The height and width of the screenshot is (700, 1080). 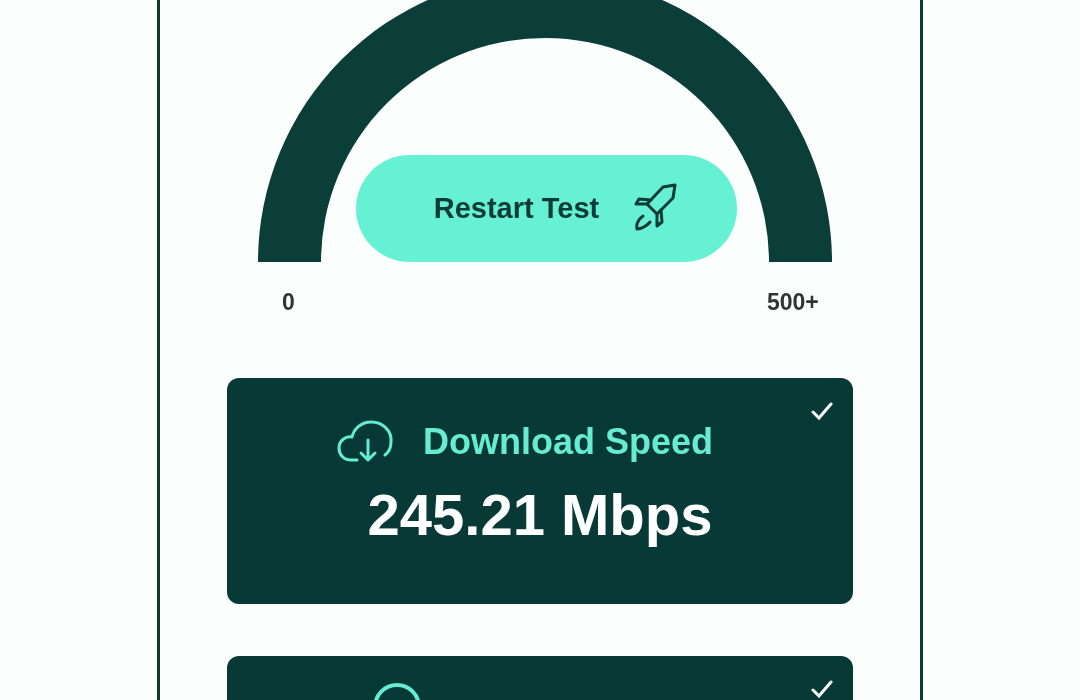 What do you see at coordinates (568, 442) in the screenshot?
I see `result-label: Download Speed` at bounding box center [568, 442].